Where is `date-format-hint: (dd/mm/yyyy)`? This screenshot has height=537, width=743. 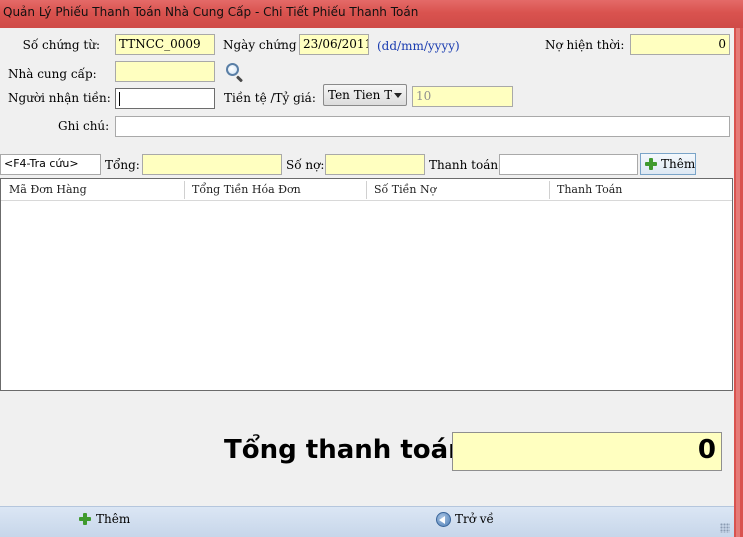
date-format-hint: (dd/mm/yyyy) is located at coordinates (418, 46).